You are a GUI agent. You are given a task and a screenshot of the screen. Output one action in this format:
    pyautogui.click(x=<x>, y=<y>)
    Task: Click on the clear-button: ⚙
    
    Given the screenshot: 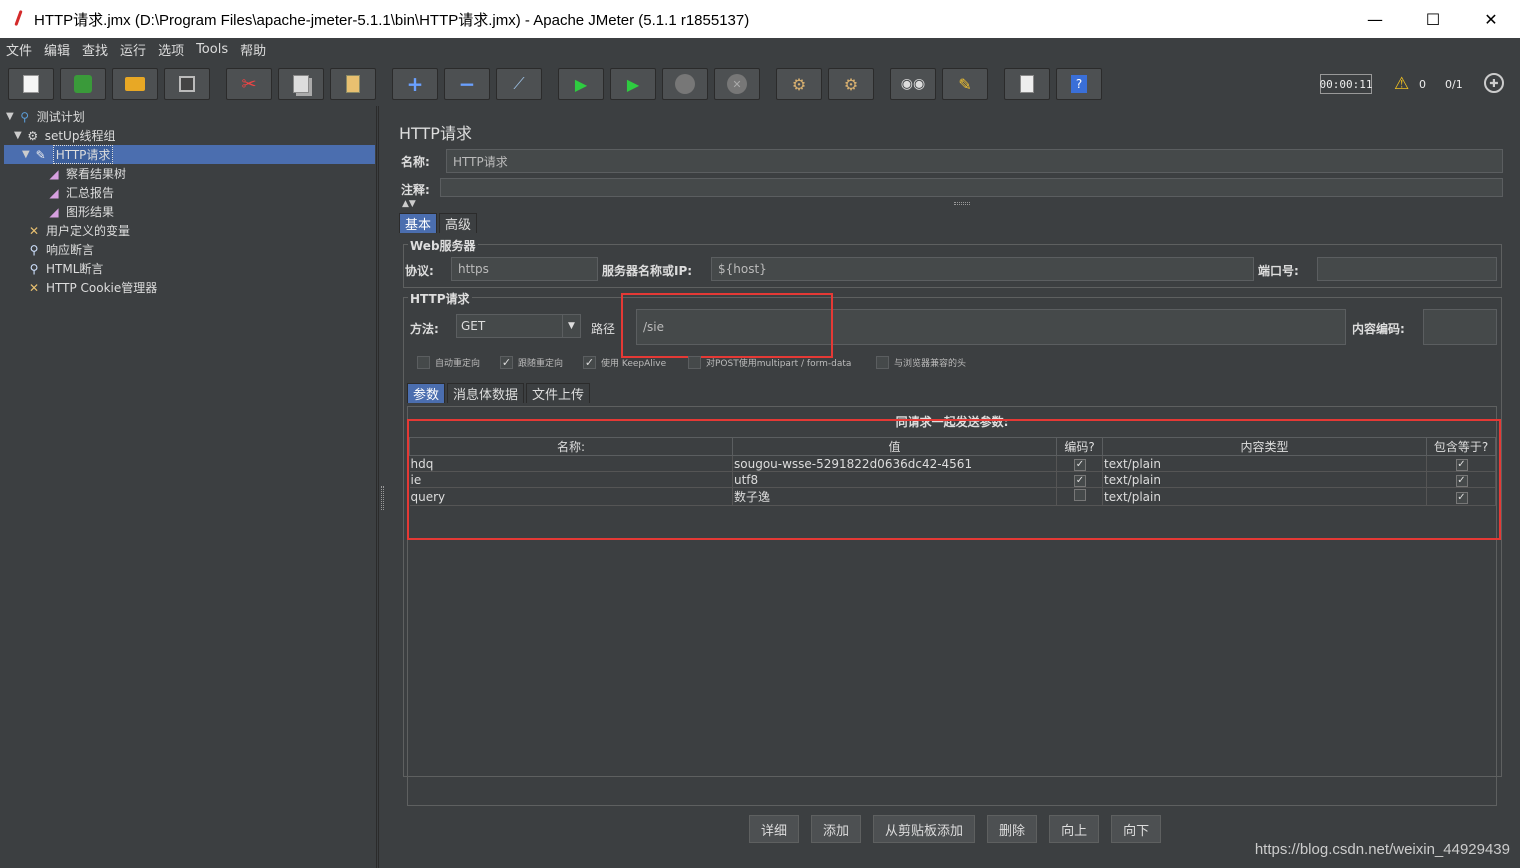 What is the action you would take?
    pyautogui.click(x=799, y=84)
    